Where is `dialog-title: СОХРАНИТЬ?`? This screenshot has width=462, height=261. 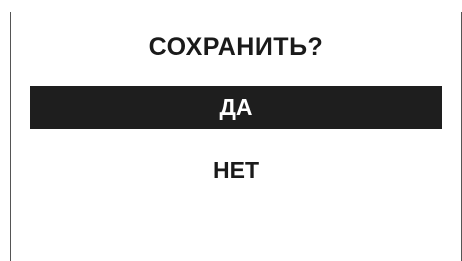
dialog-title: СОХРАНИТЬ? is located at coordinates (236, 47).